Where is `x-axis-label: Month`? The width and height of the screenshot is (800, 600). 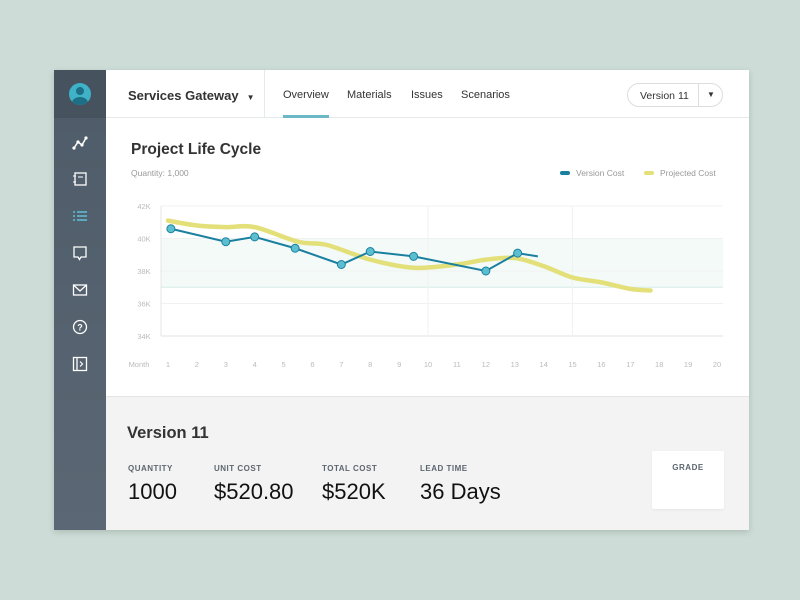
x-axis-label: Month is located at coordinates (139, 364).